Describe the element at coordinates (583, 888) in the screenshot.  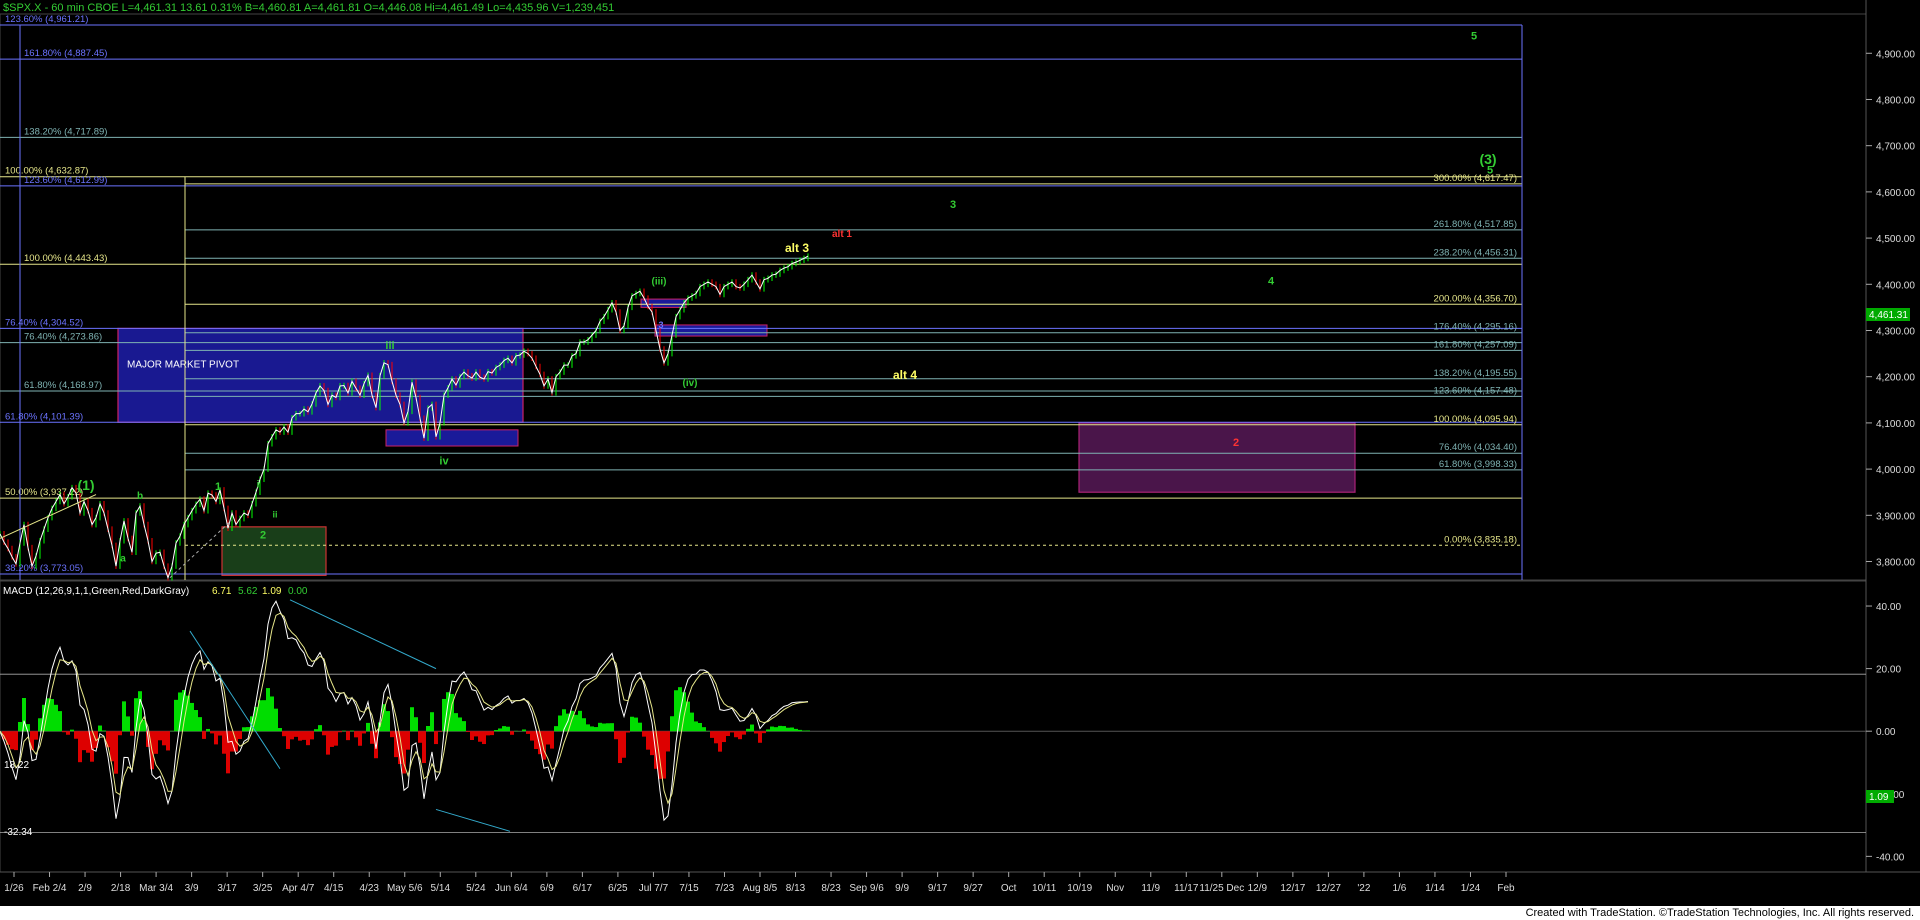
I see `time-tick-label: 6/17` at that location.